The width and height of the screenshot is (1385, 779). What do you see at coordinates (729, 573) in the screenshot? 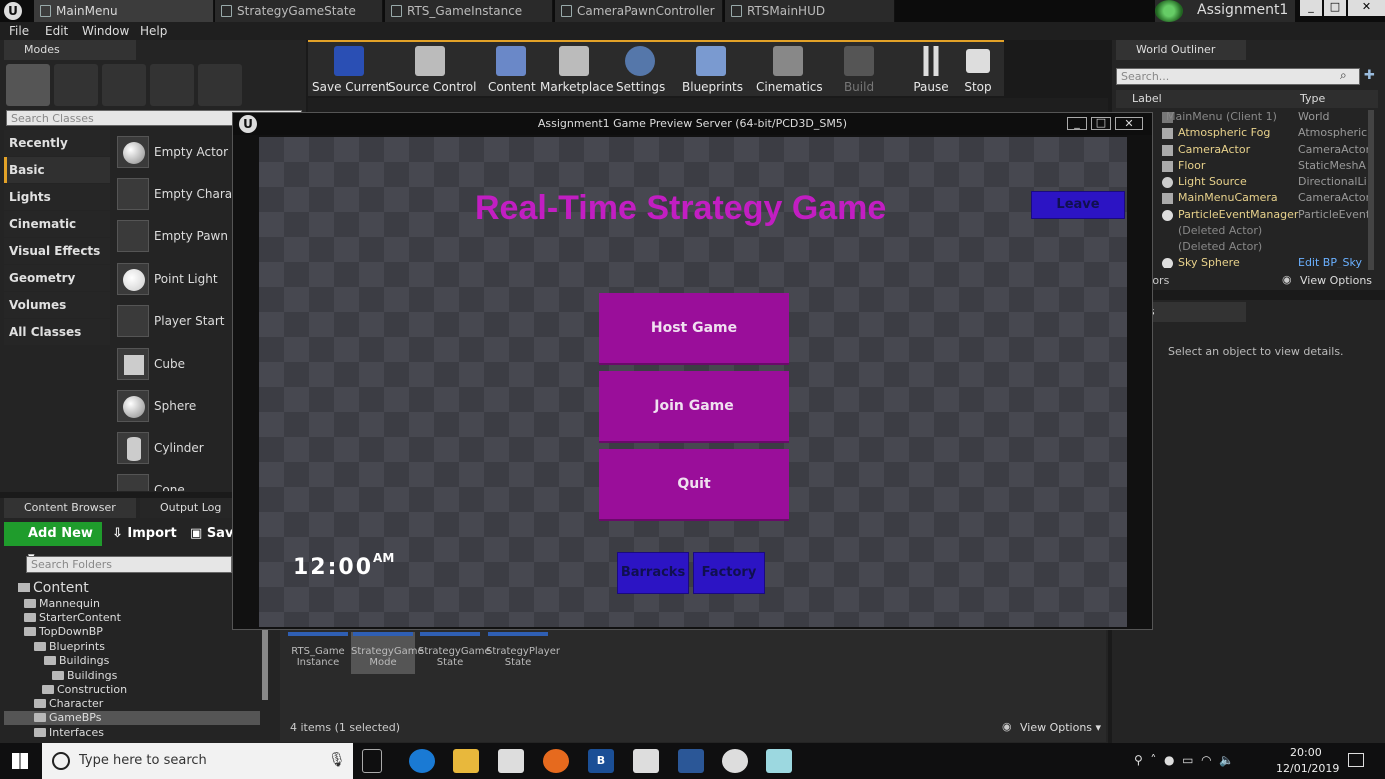
I see `factory-button: Factory` at bounding box center [729, 573].